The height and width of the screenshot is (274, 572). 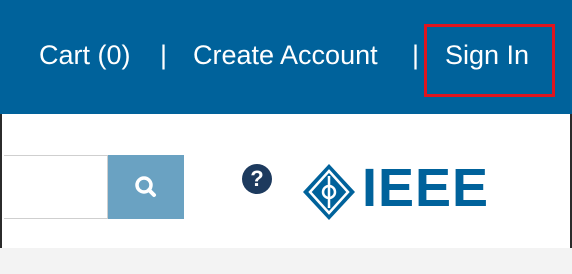 I want to click on ieee-diamond-icon, so click(x=329, y=192).